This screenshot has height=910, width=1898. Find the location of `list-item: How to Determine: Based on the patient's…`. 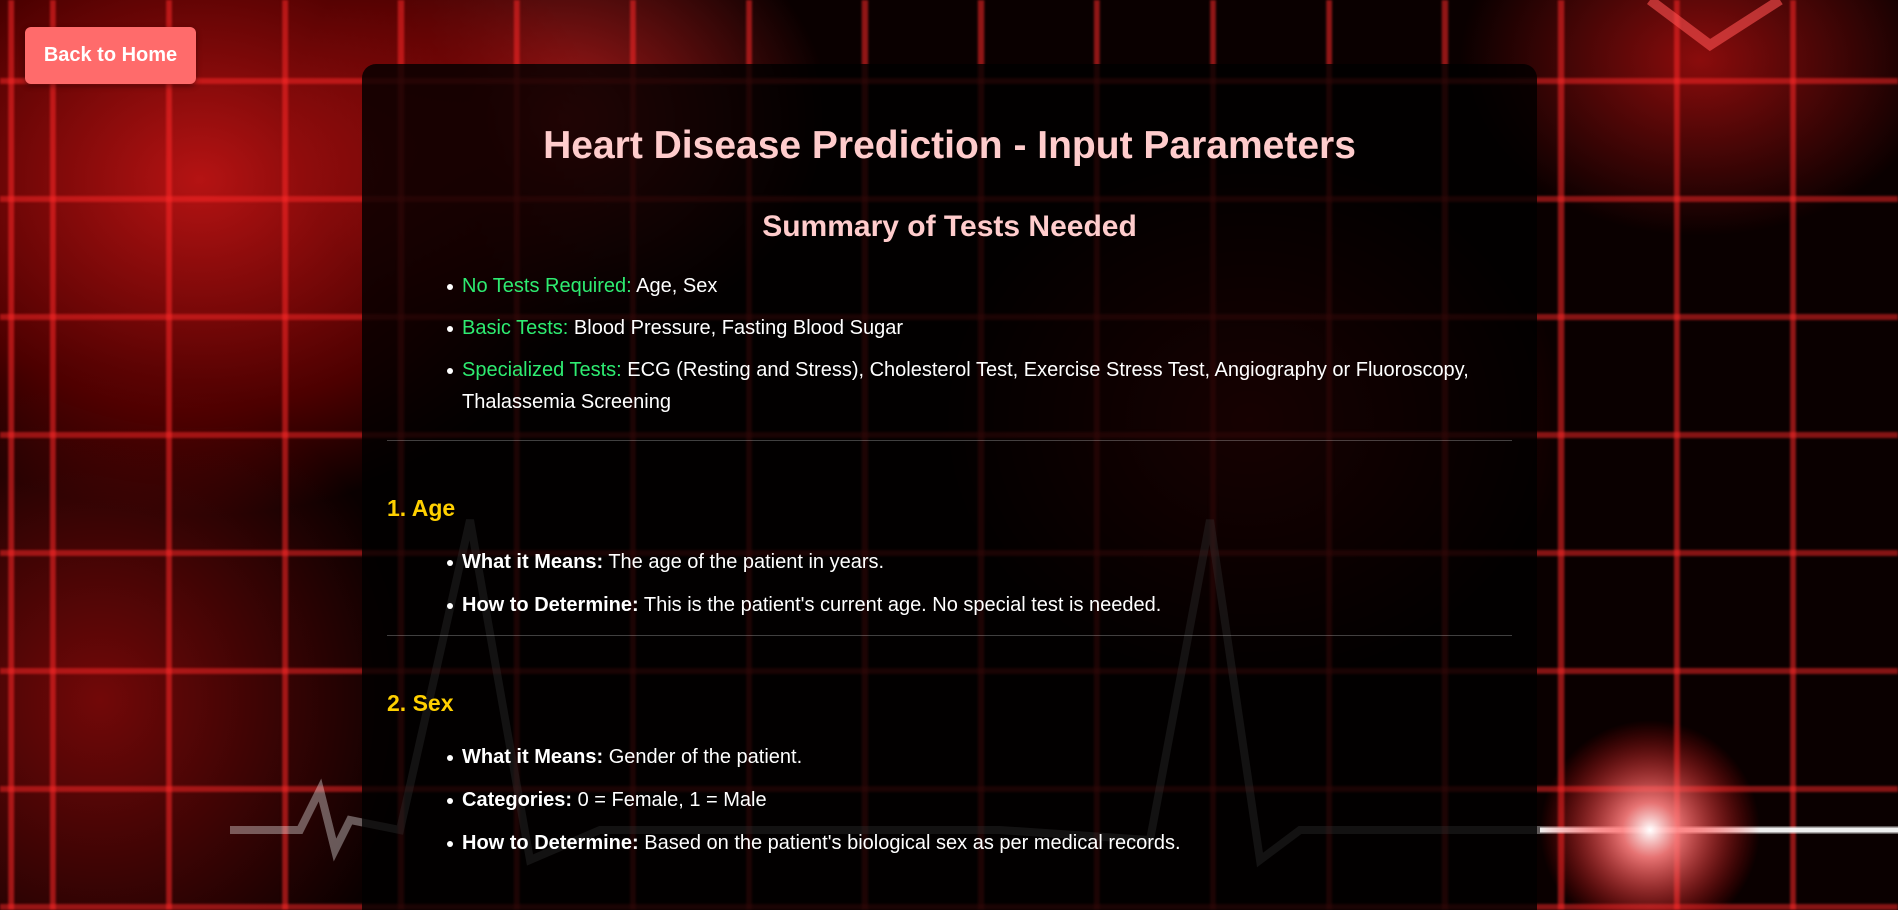

list-item: How to Determine: Based on the patient's… is located at coordinates (979, 843).